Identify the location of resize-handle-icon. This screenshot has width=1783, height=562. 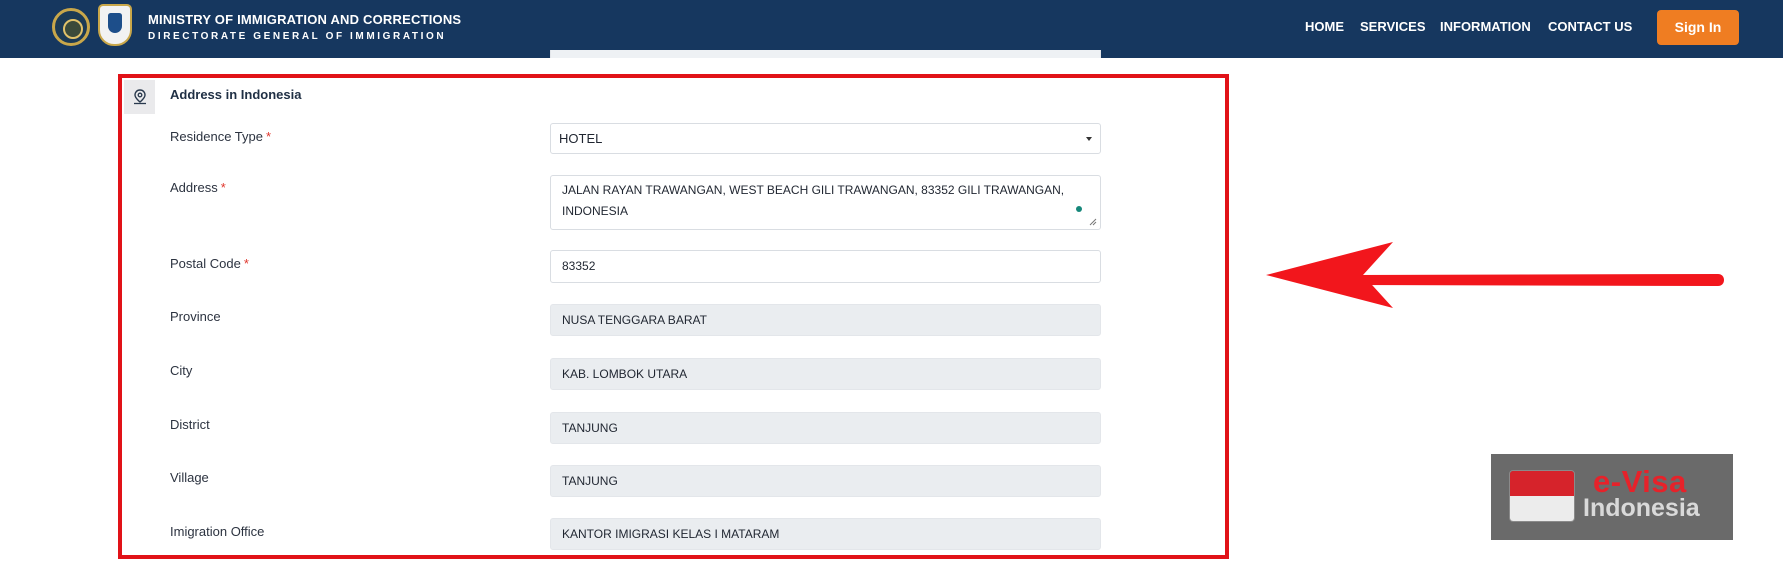
(1093, 222).